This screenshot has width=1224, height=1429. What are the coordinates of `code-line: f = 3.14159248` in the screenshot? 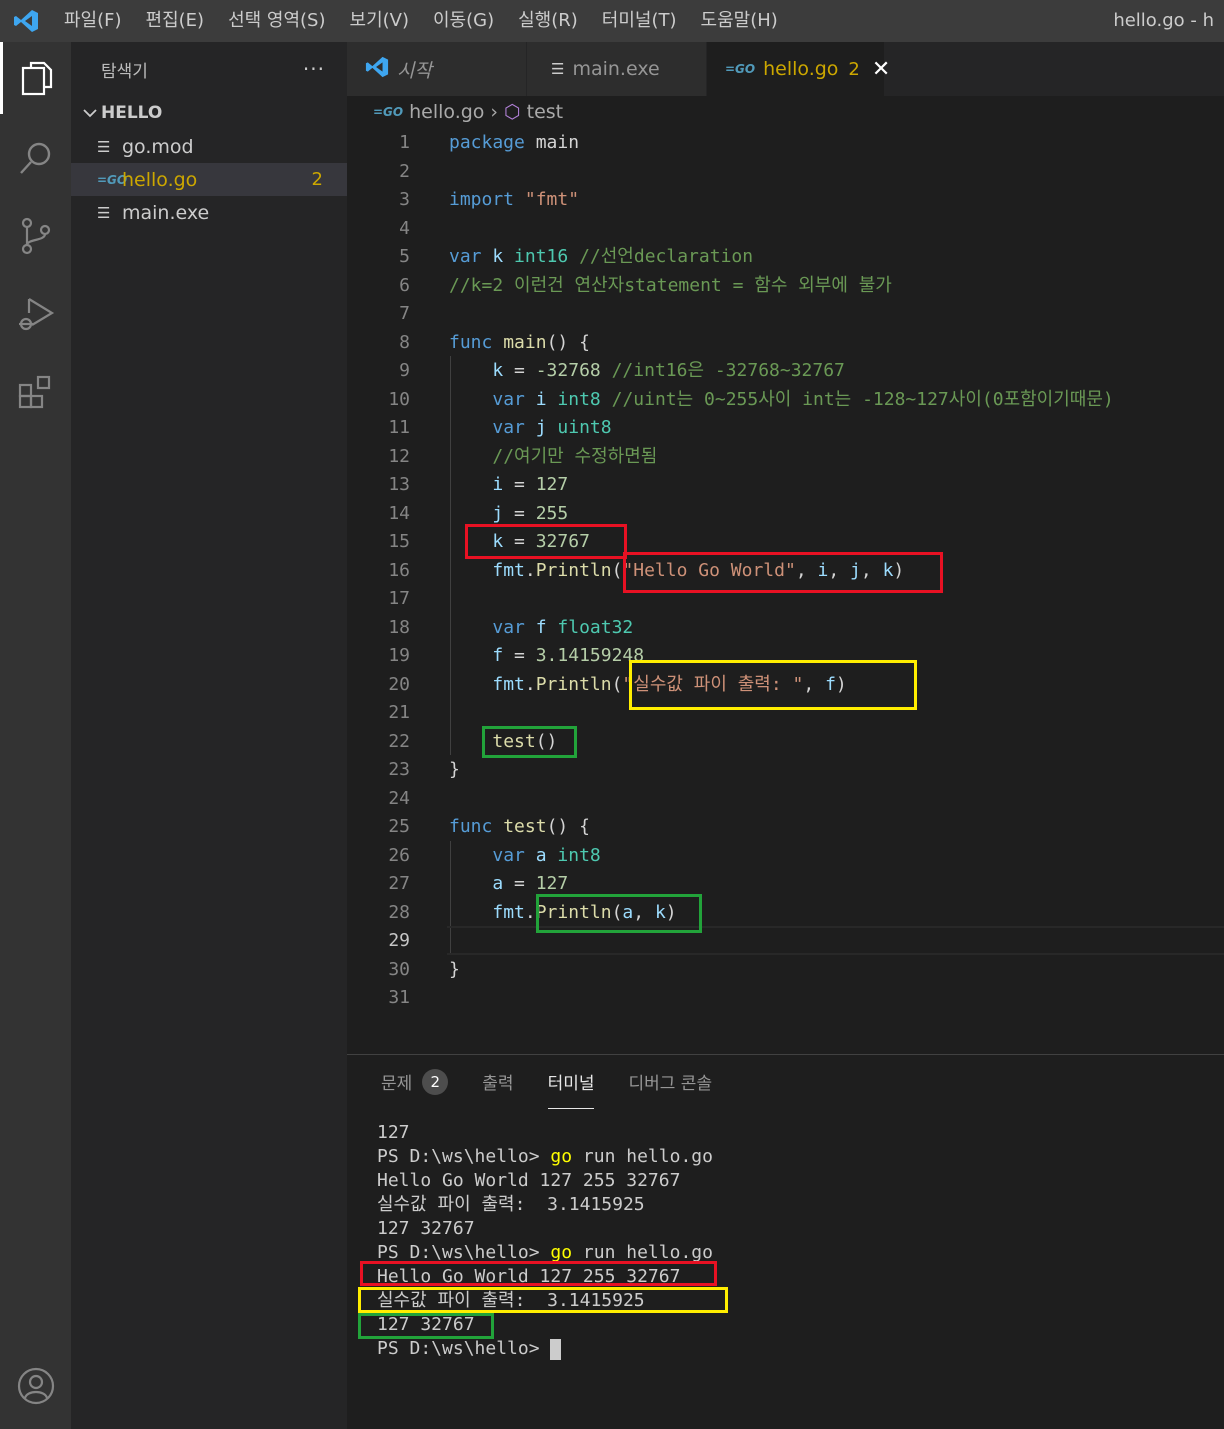 It's located at (568, 655).